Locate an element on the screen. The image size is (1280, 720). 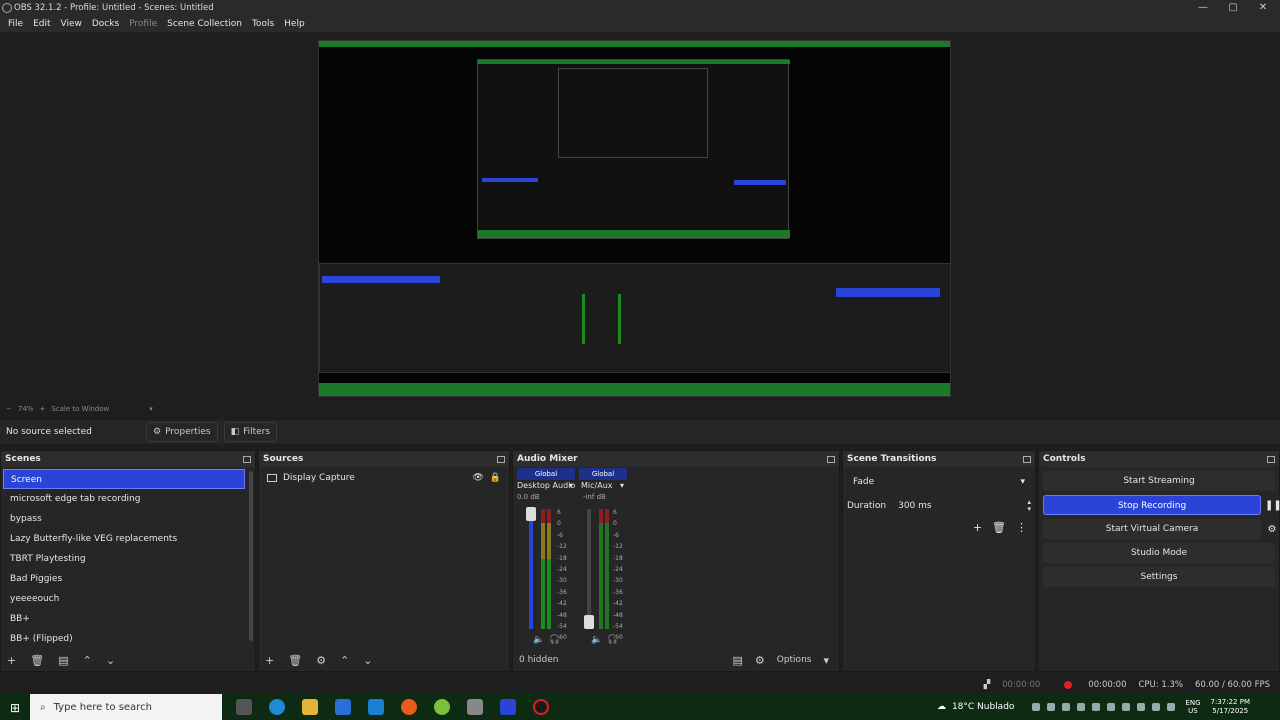
obs-icon is located at coordinates (541, 707).